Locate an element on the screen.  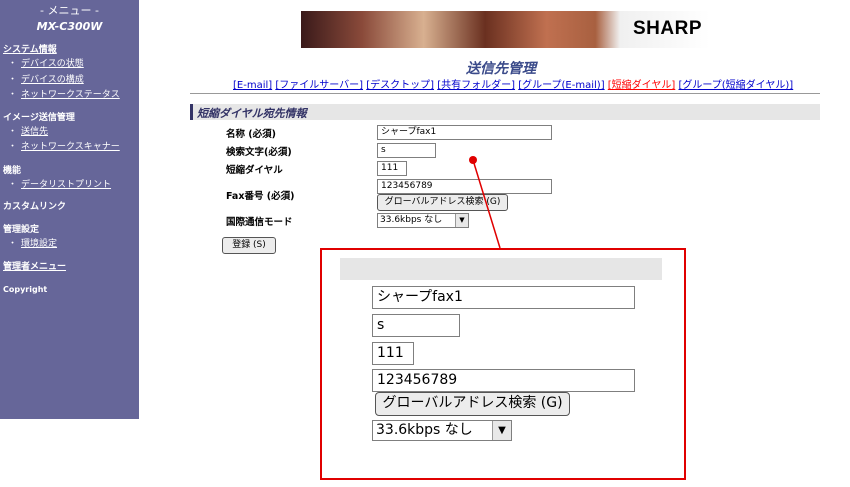
zoom-global-search-button: グローバルアドレス検索 (G) is located at coordinates (472, 404).